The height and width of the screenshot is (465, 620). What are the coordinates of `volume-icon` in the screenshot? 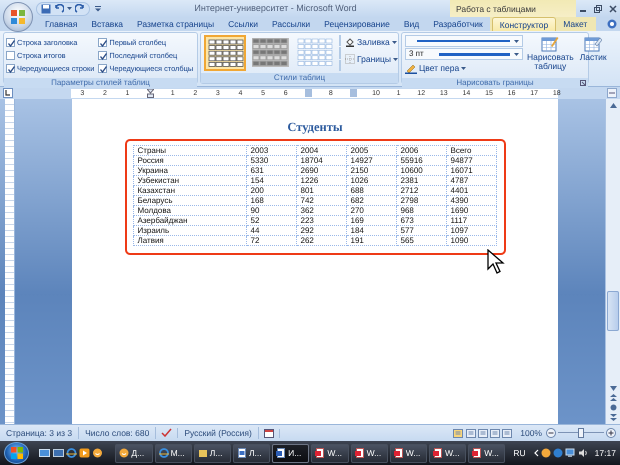 It's located at (583, 453).